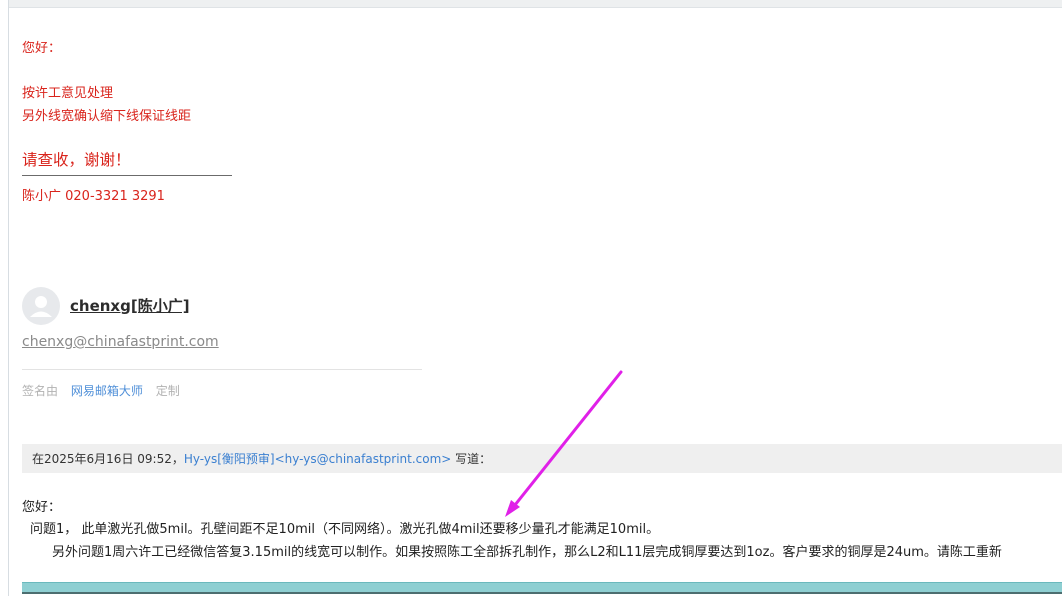 Image resolution: width=1062 pixels, height=596 pixels. What do you see at coordinates (68, 93) in the screenshot?
I see `reply-line-1: 按许工意见处理` at bounding box center [68, 93].